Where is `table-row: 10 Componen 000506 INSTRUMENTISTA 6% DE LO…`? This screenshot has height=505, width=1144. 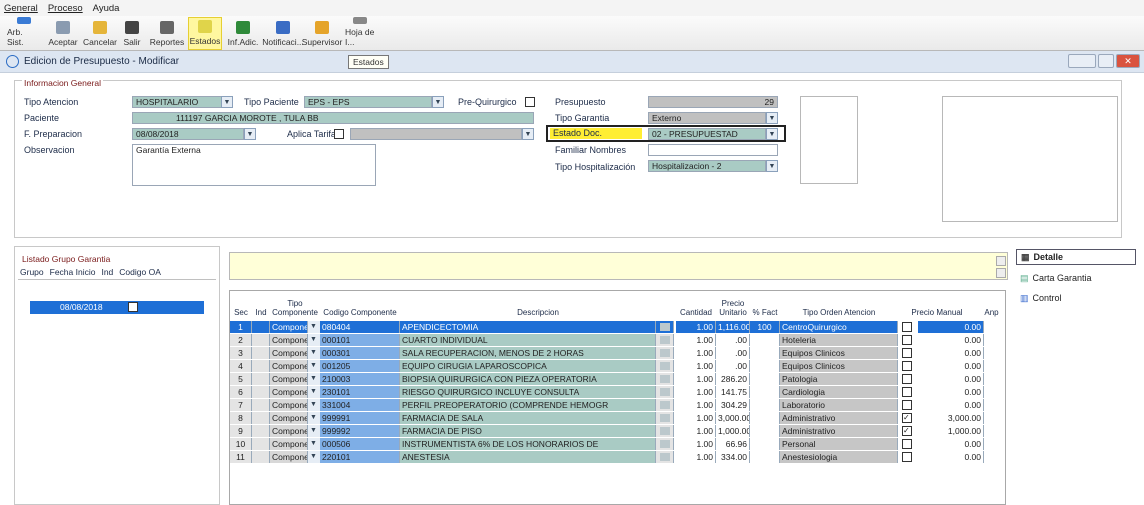 table-row: 10 Componen 000506 INSTRUMENTISTA 6% DE LO… is located at coordinates (617, 444).